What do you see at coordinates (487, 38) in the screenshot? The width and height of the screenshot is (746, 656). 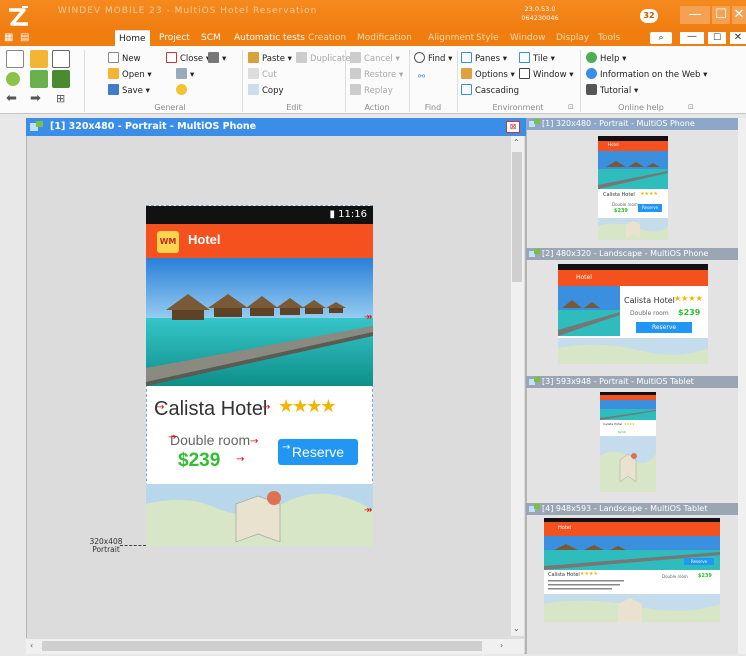 I see `tab-style: Style` at bounding box center [487, 38].